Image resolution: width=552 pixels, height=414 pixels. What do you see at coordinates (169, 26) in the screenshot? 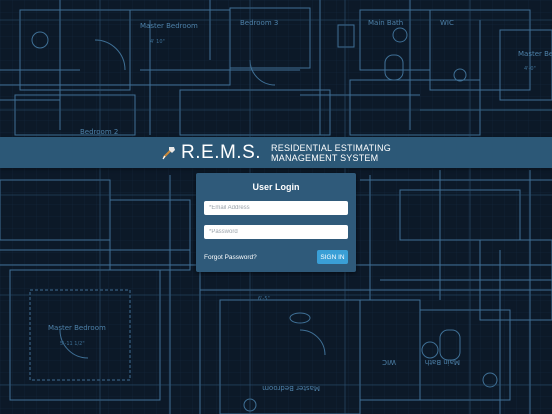
I see `room-label-master-bedroom: Master Bedroom` at bounding box center [169, 26].